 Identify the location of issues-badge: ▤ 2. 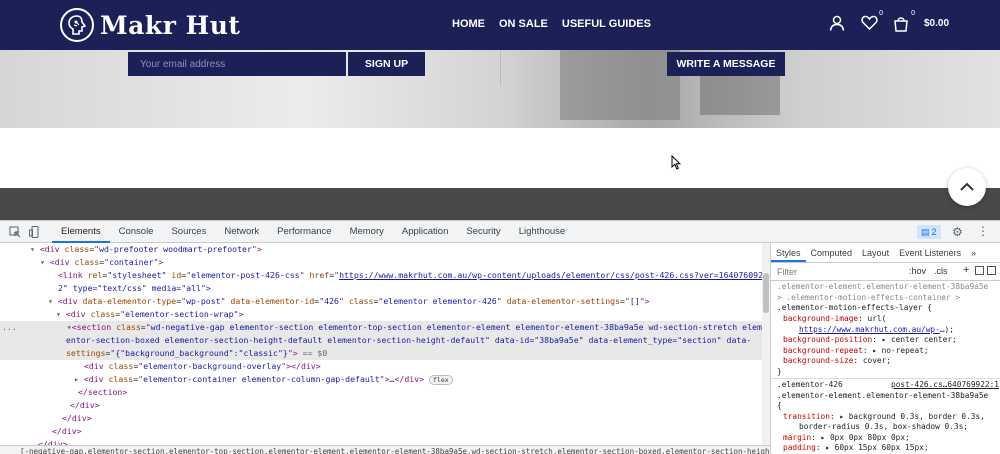
(929, 232).